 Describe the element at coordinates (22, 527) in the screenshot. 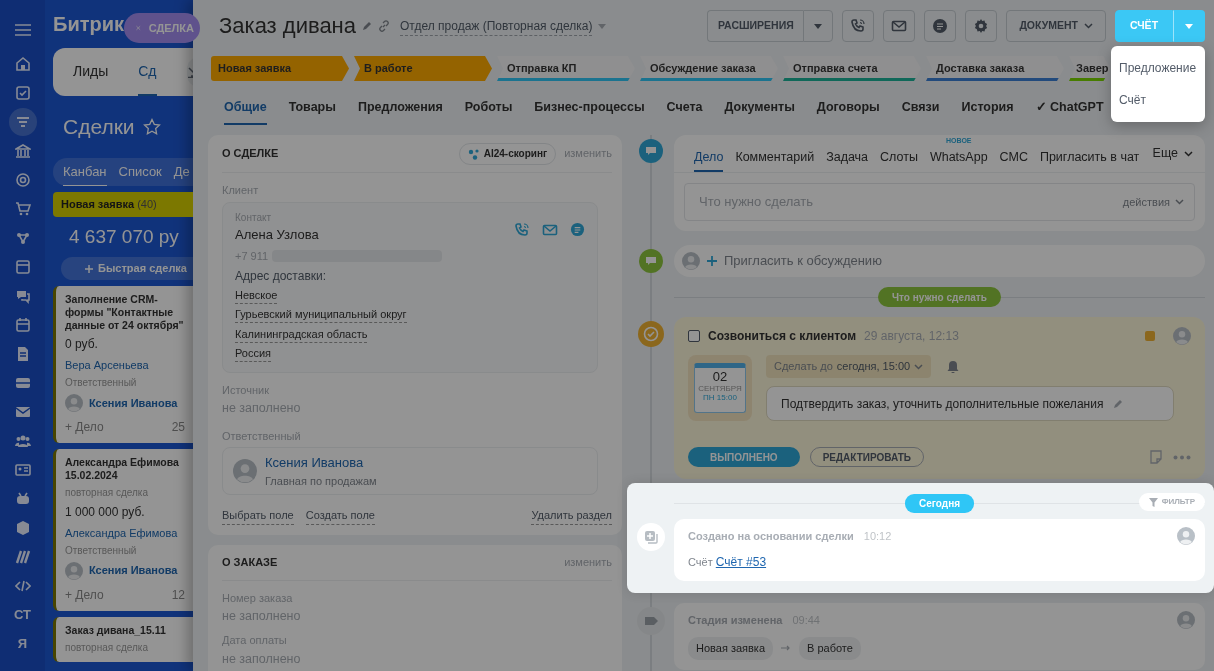

I see `cube-icon` at that location.